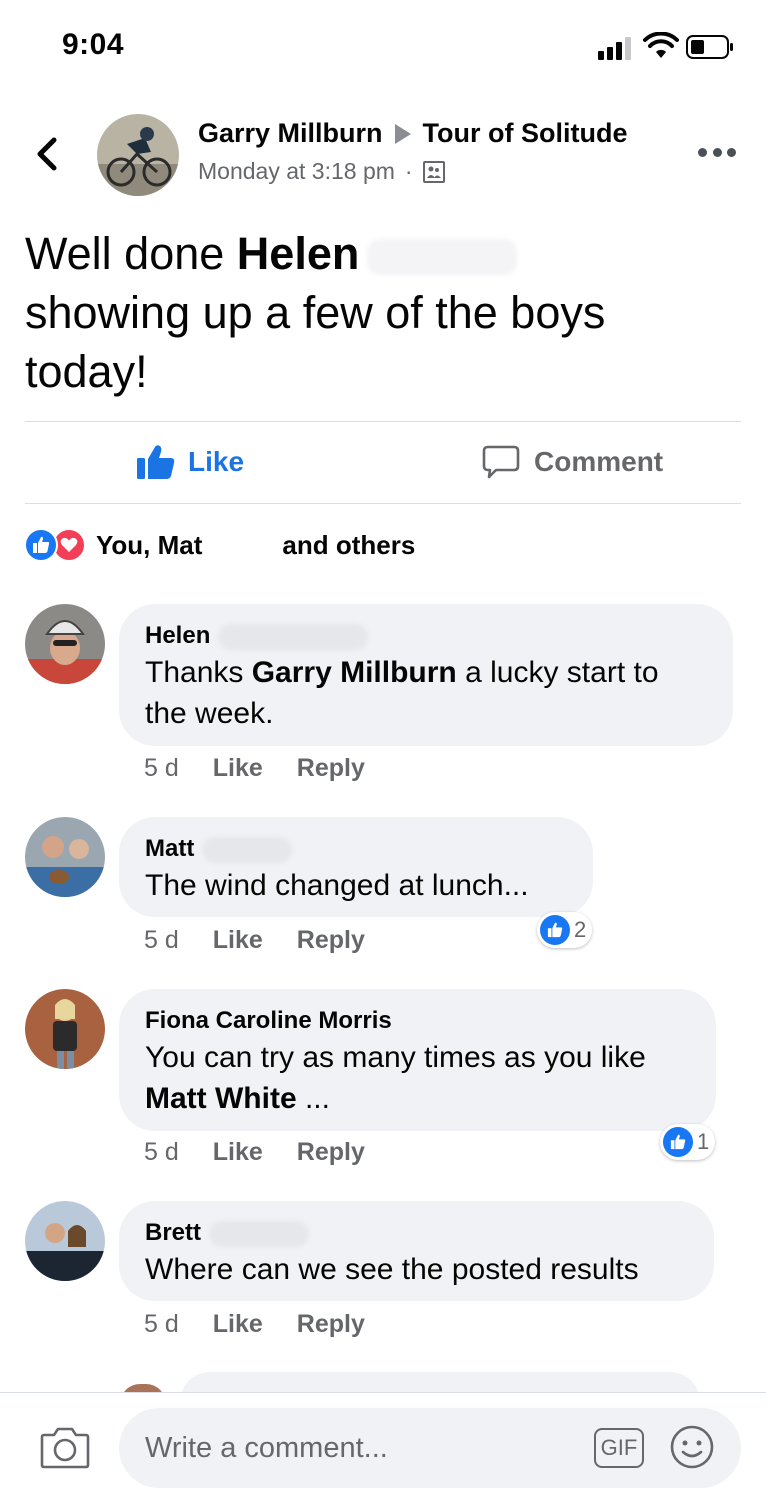  I want to click on reactions-summary: You, Mat and others, so click(219, 545).